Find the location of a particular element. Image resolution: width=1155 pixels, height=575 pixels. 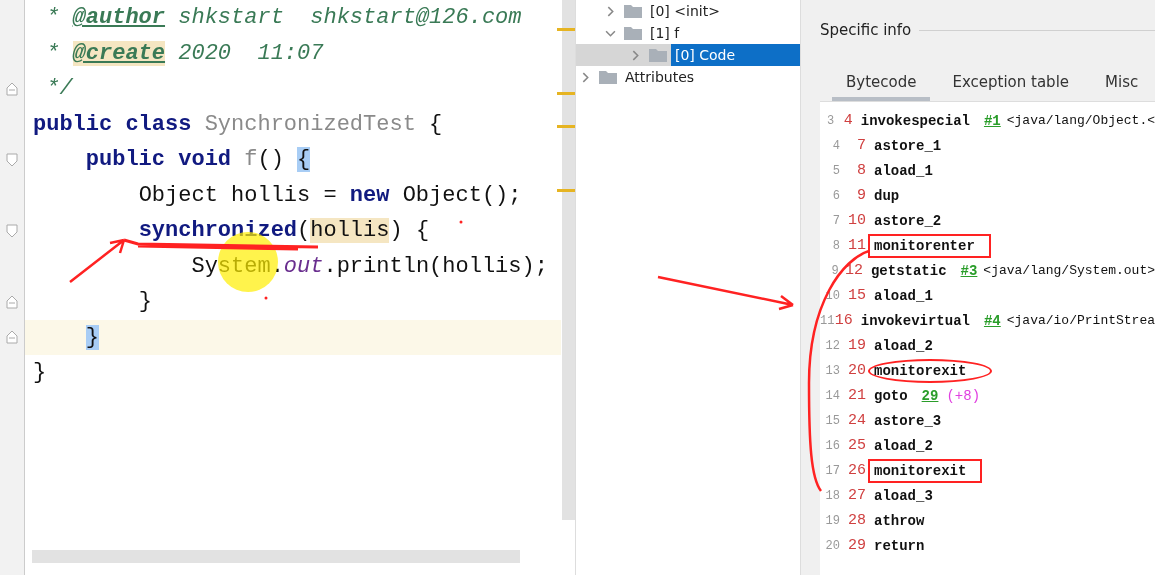

offset: 16 is located at coordinates (843, 320).